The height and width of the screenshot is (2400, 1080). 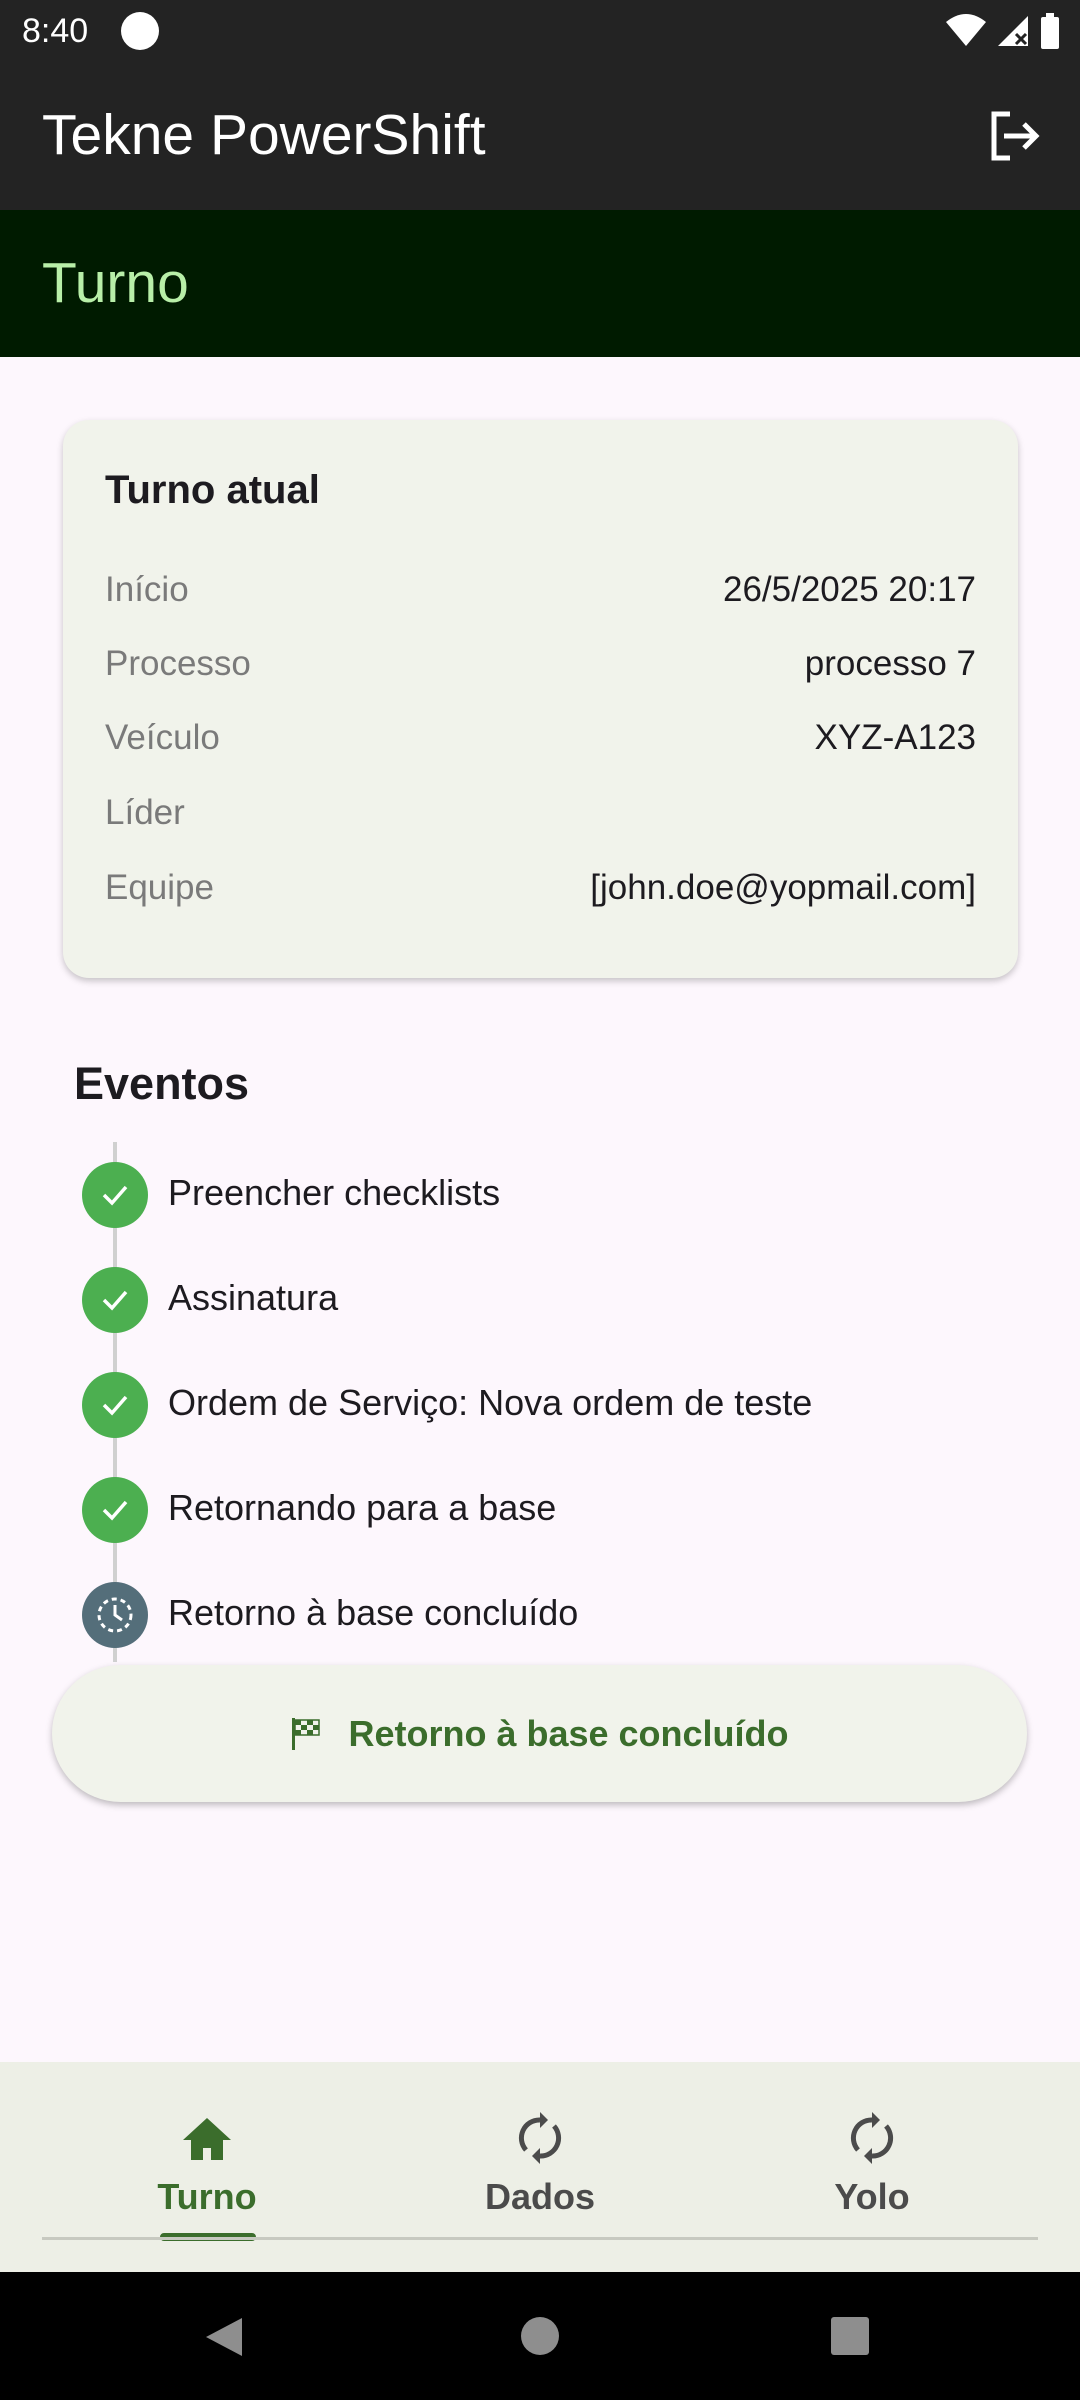 What do you see at coordinates (1013, 31) in the screenshot?
I see `signal-icon` at bounding box center [1013, 31].